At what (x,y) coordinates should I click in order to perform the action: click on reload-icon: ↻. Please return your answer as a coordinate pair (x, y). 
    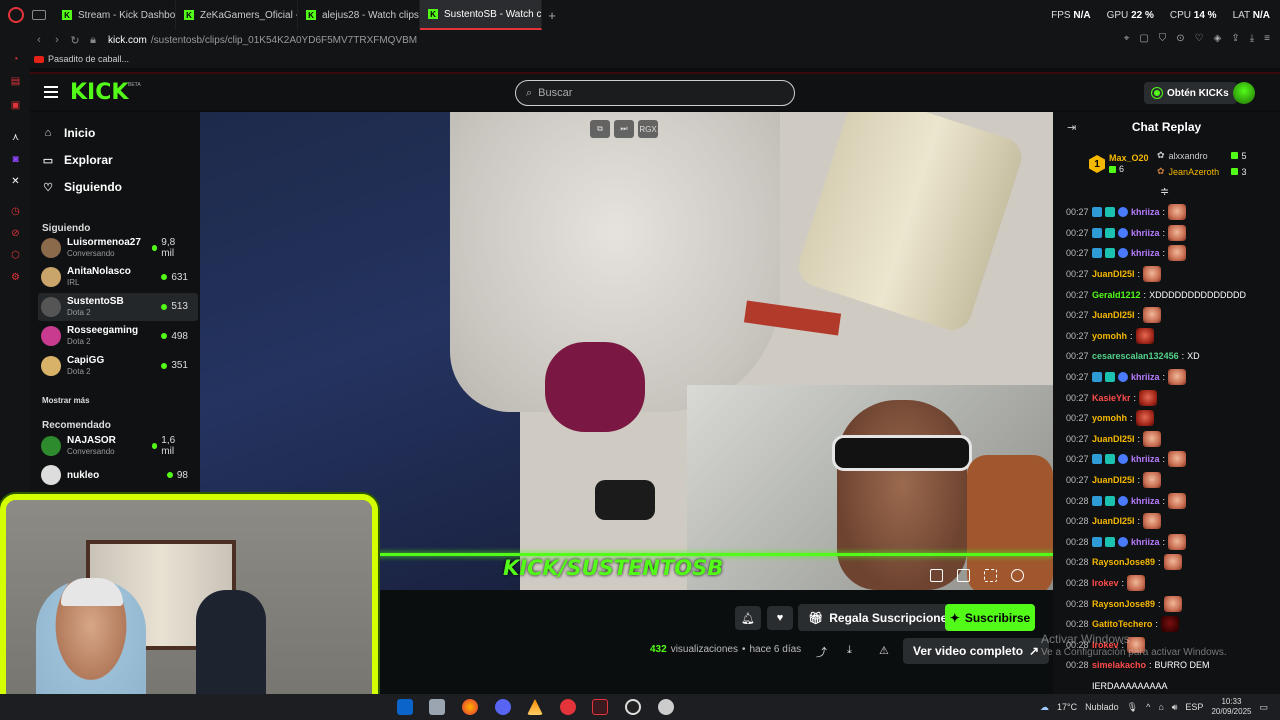
    Looking at the image, I should click on (75, 40).